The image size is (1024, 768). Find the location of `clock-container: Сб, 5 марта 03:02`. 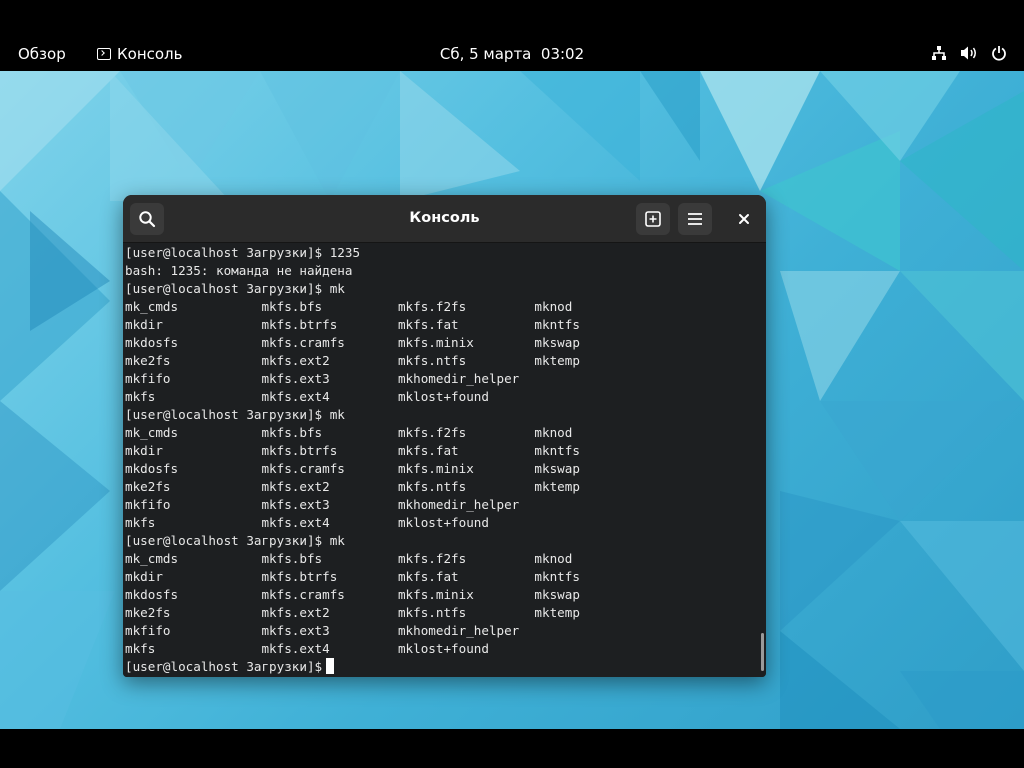

clock-container: Сб, 5 марта 03:02 is located at coordinates (512, 54).